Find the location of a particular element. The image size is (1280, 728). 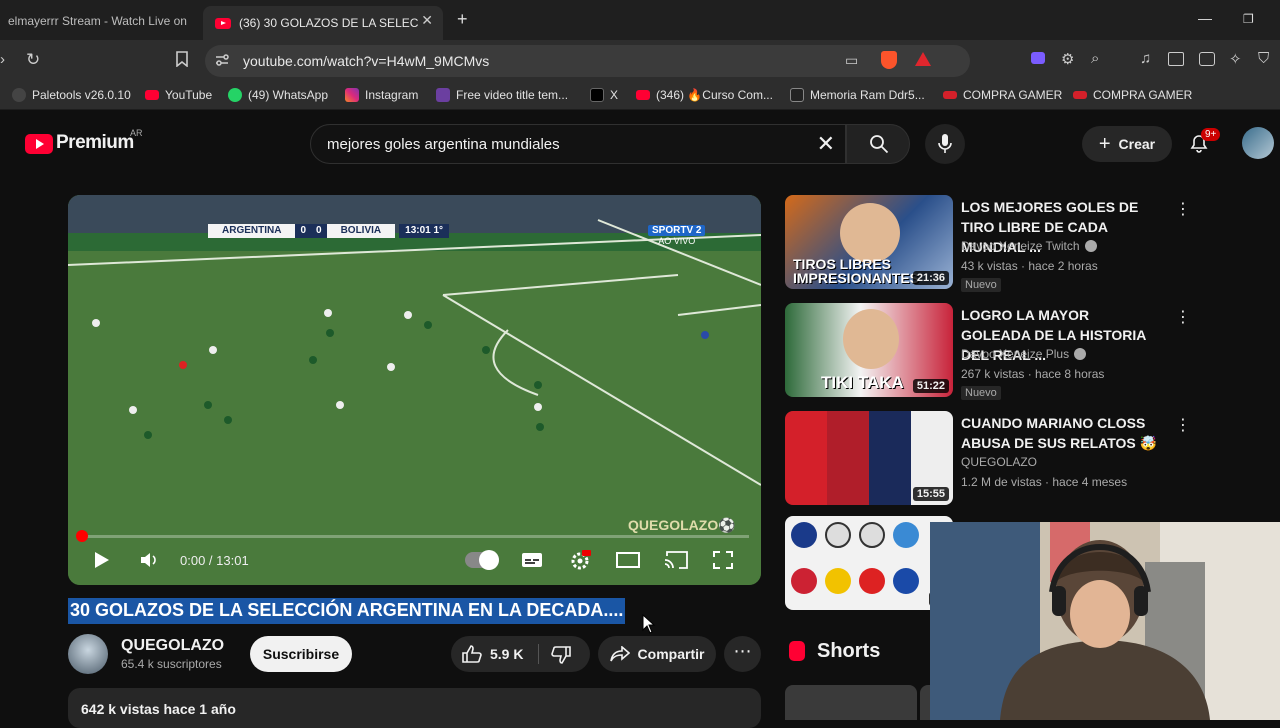

bookmark-instagram: Instagram is located at coordinates (381, 95).